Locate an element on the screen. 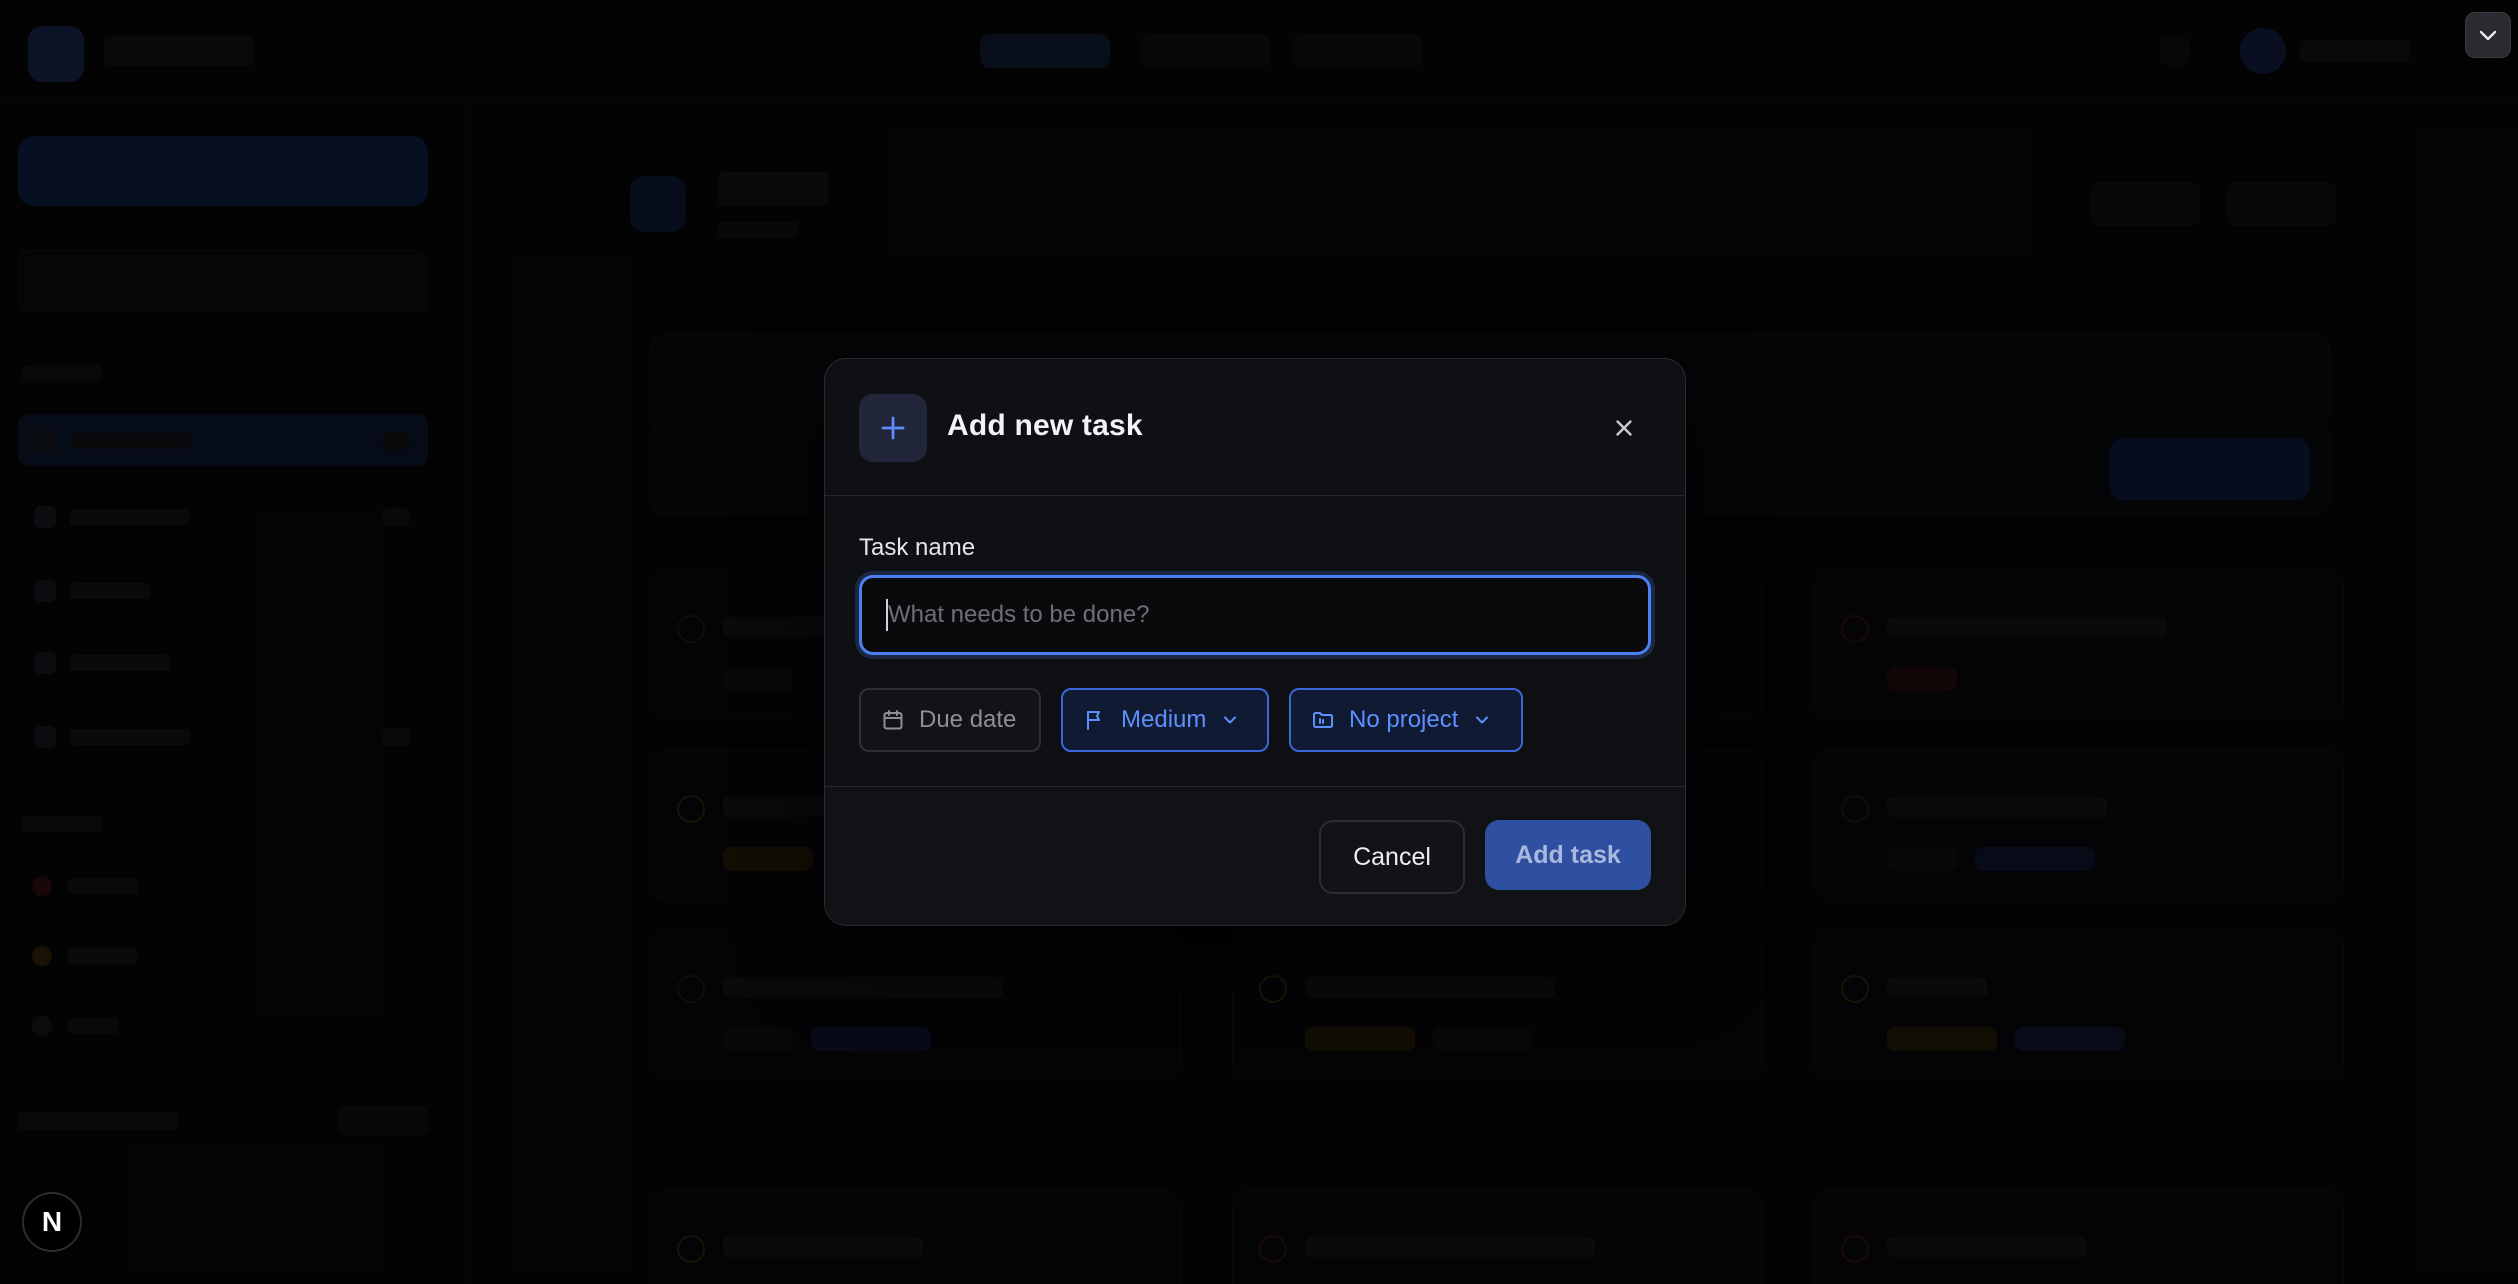 The image size is (2518, 1284). close-icon is located at coordinates (1624, 428).